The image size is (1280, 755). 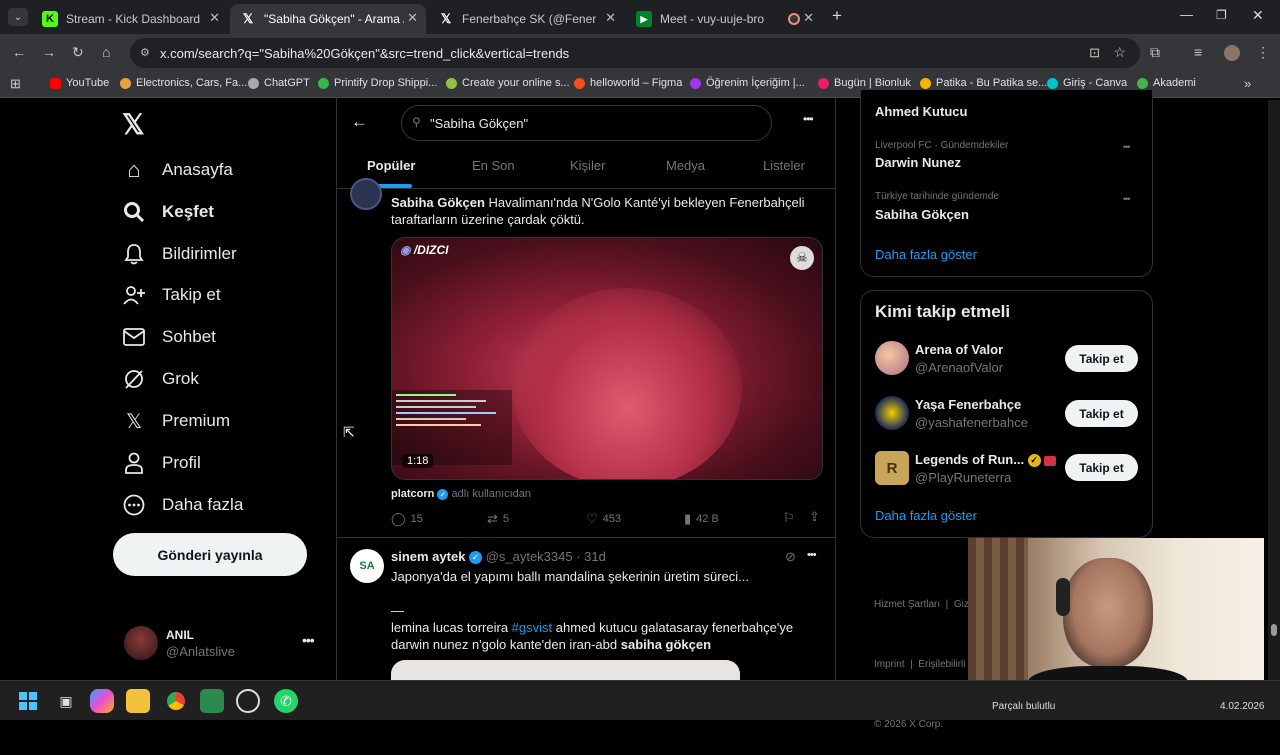 What do you see at coordinates (1274, 390) in the screenshot?
I see `scrollbar` at bounding box center [1274, 390].